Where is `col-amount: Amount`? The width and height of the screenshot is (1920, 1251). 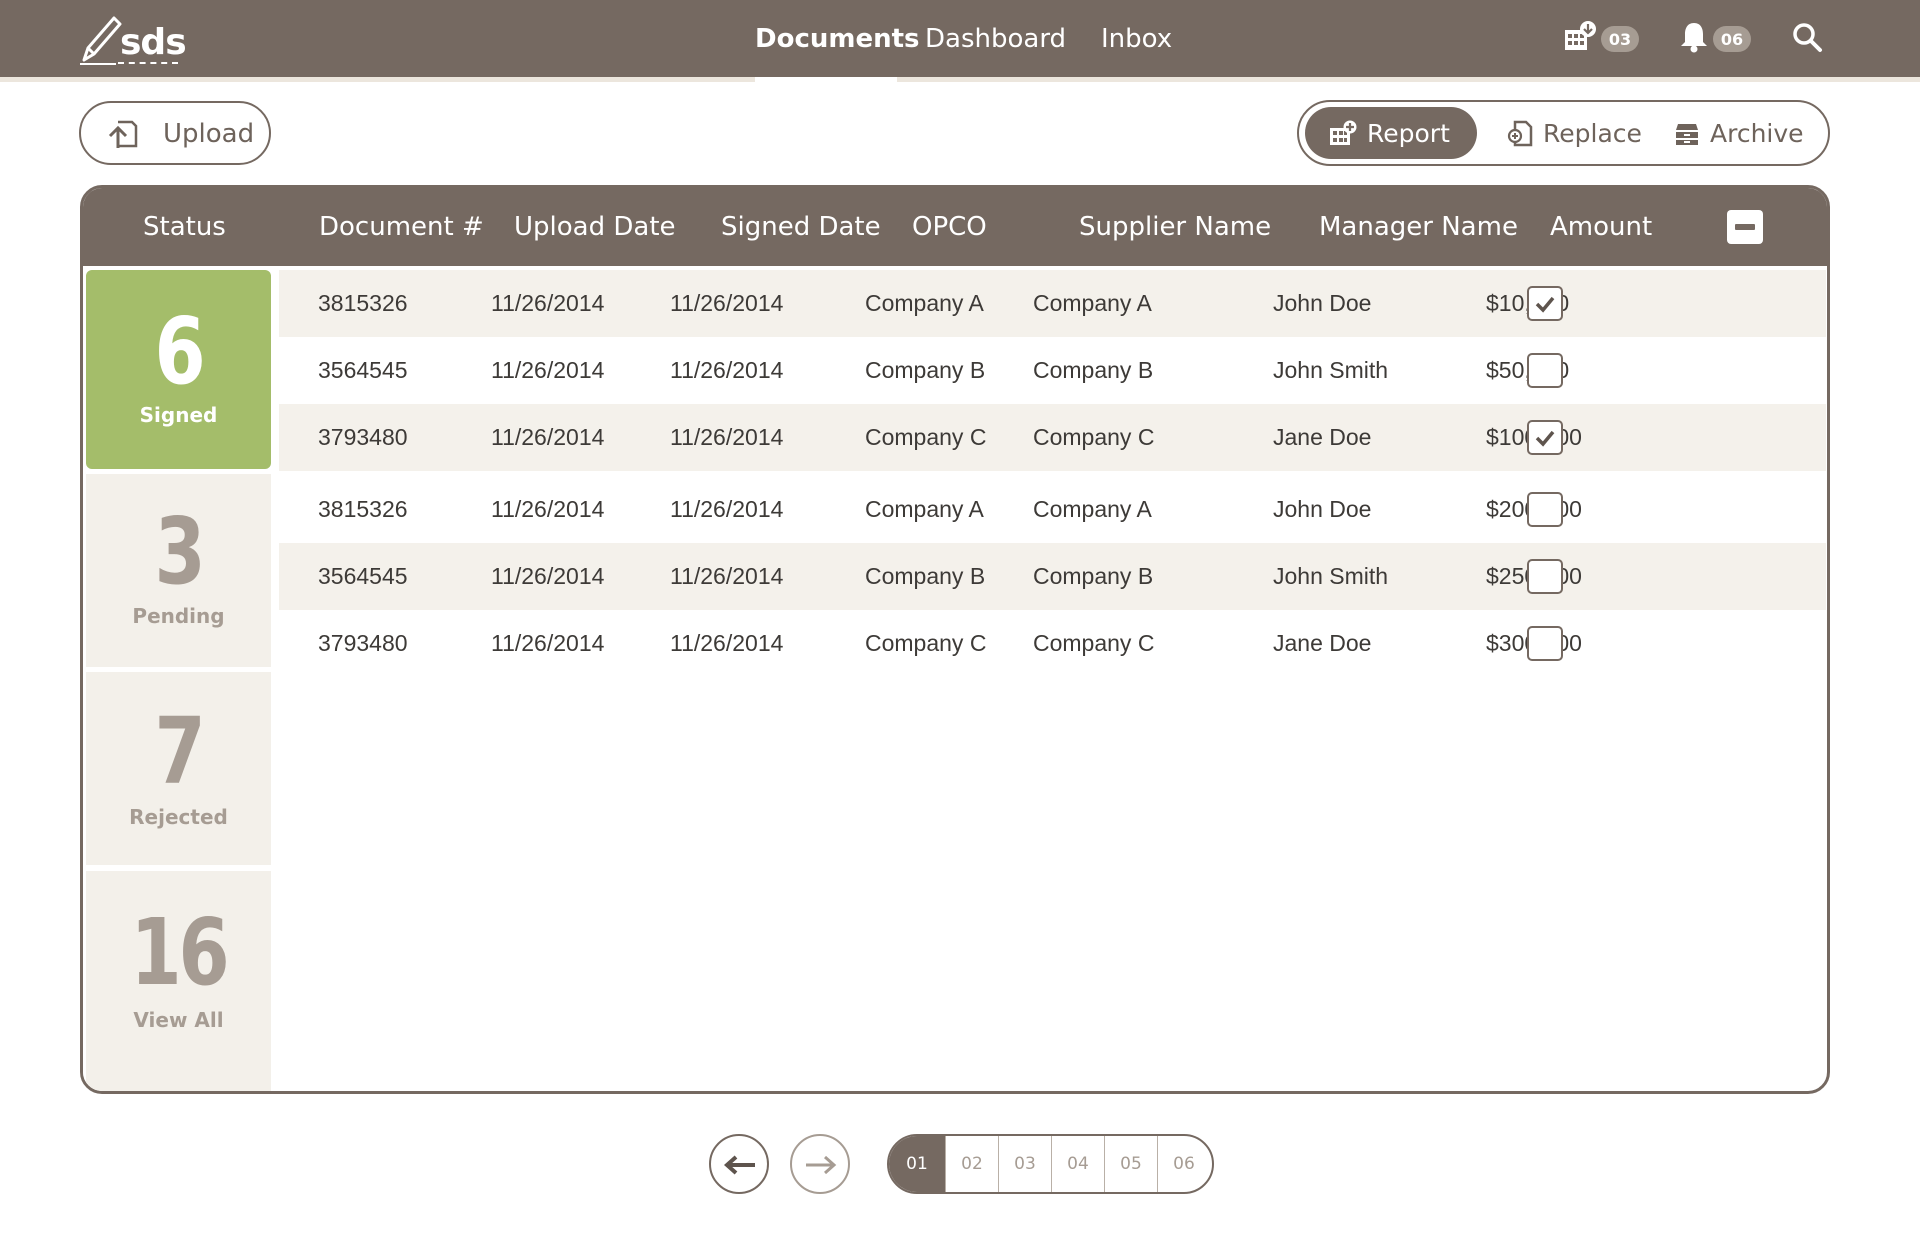
col-amount: Amount is located at coordinates (1601, 227).